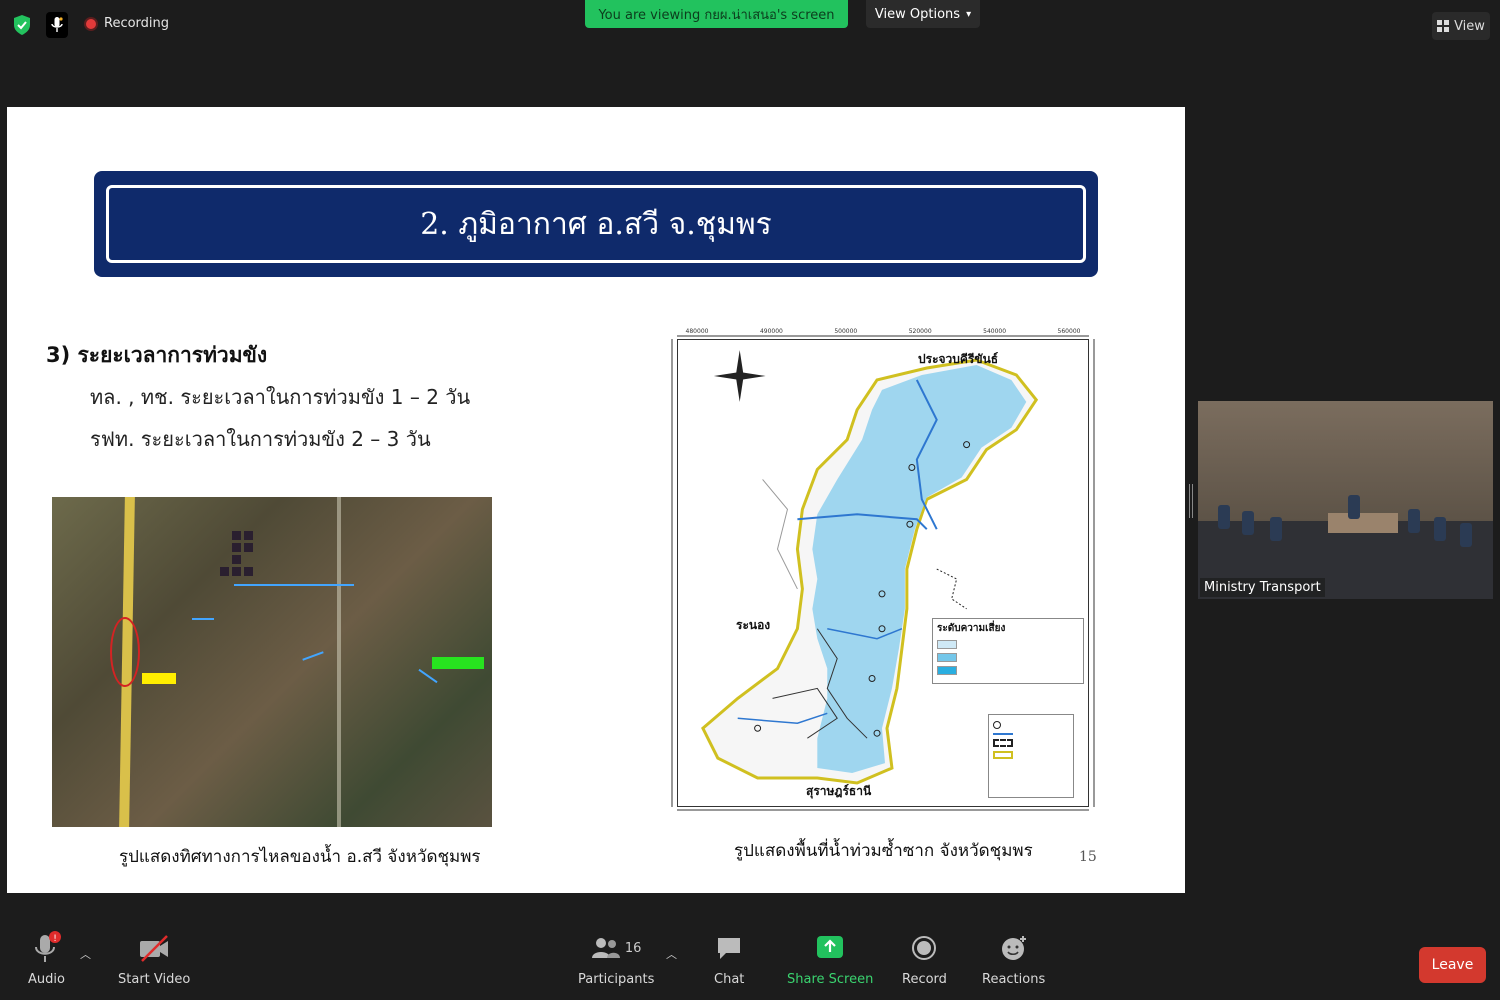  I want to click on map-axis-bottom, so click(883, 810).